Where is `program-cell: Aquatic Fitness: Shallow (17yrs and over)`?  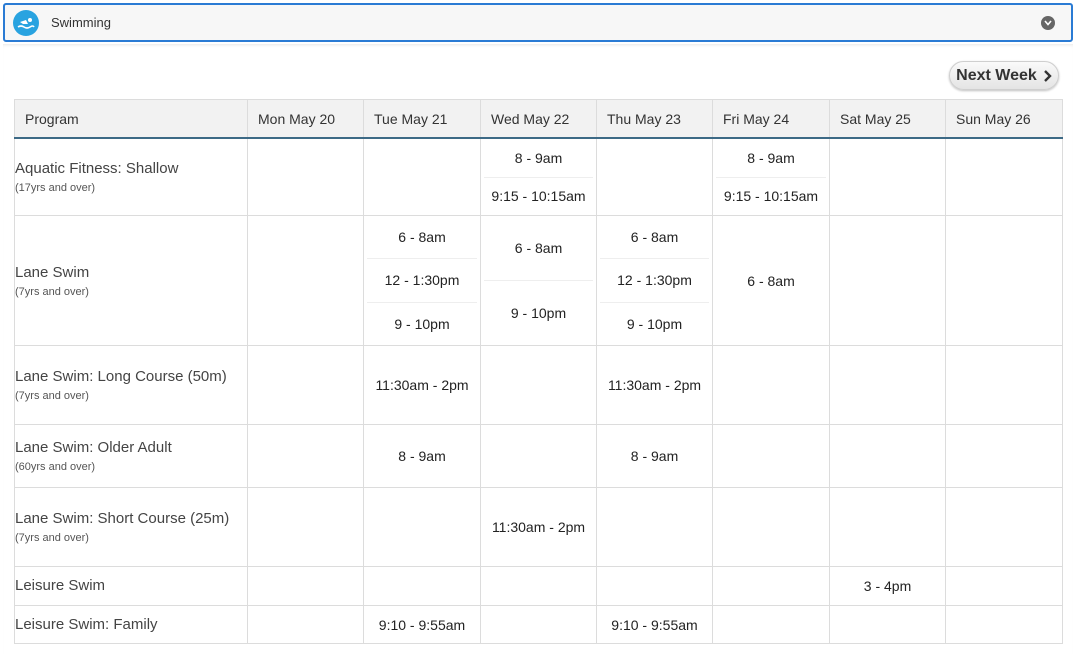
program-cell: Aquatic Fitness: Shallow (17yrs and over) is located at coordinates (131, 176).